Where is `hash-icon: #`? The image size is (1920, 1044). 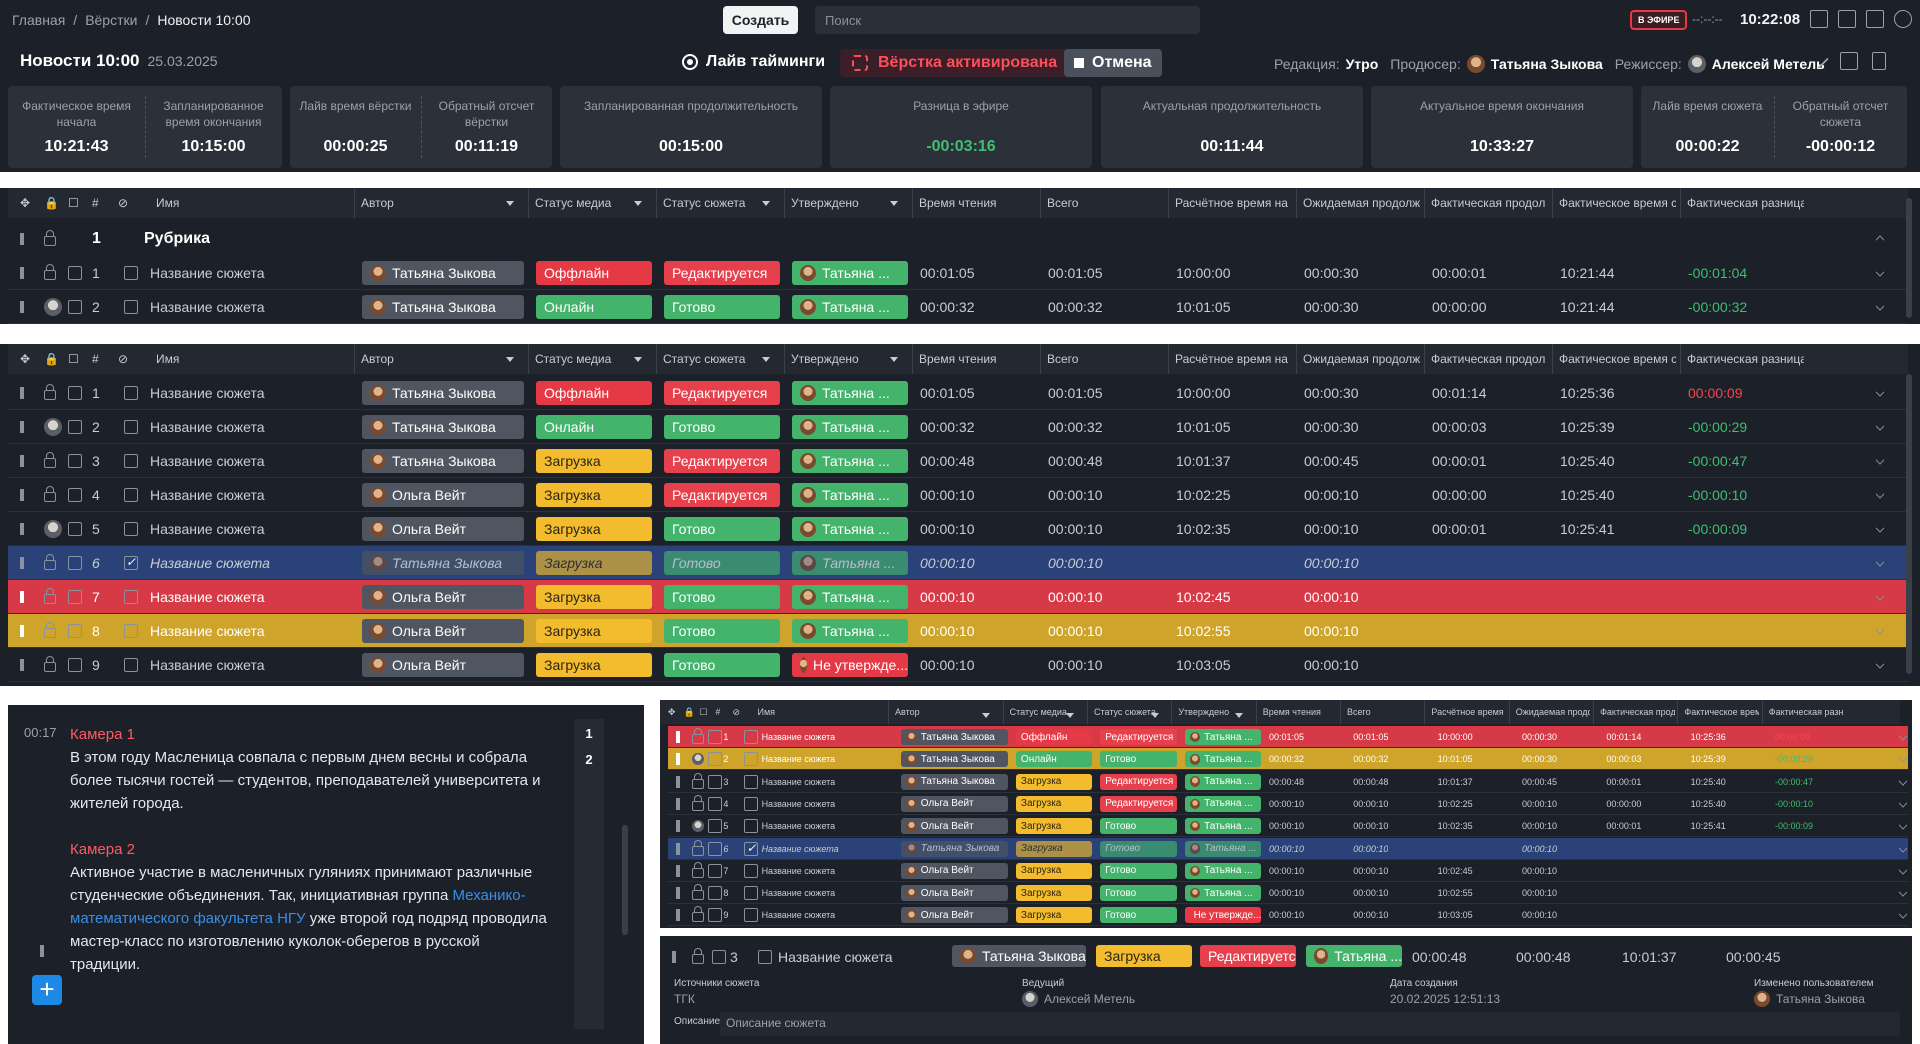 hash-icon: # is located at coordinates (717, 712).